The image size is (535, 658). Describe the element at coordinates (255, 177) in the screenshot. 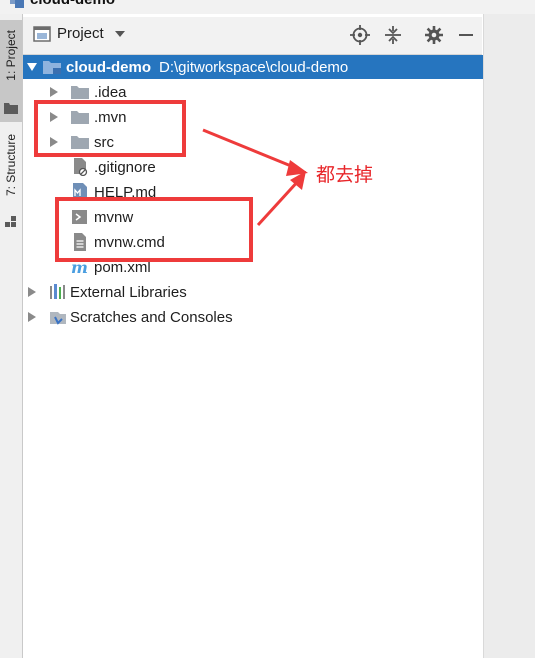

I see `annotation-arrows` at that location.